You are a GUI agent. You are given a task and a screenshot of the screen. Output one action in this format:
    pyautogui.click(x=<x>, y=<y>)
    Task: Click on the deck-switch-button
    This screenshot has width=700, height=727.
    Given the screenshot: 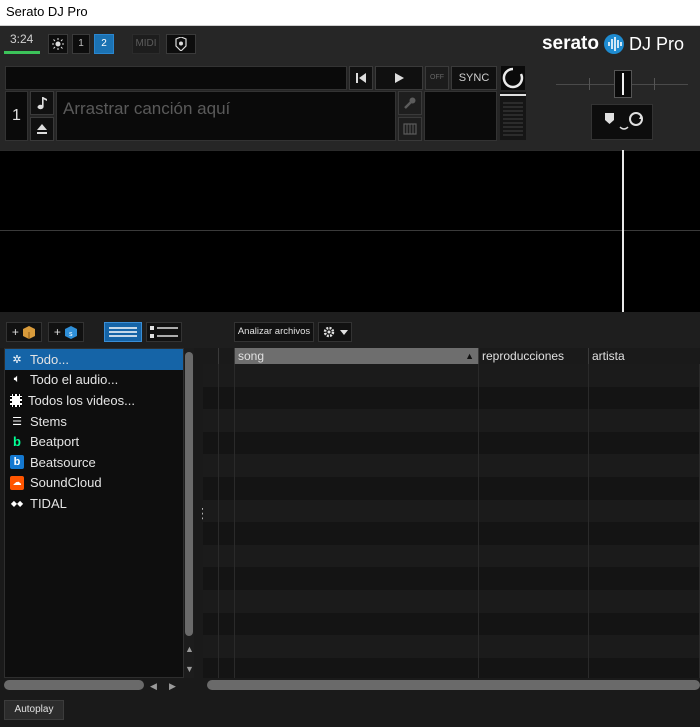 What is the action you would take?
    pyautogui.click(x=622, y=122)
    